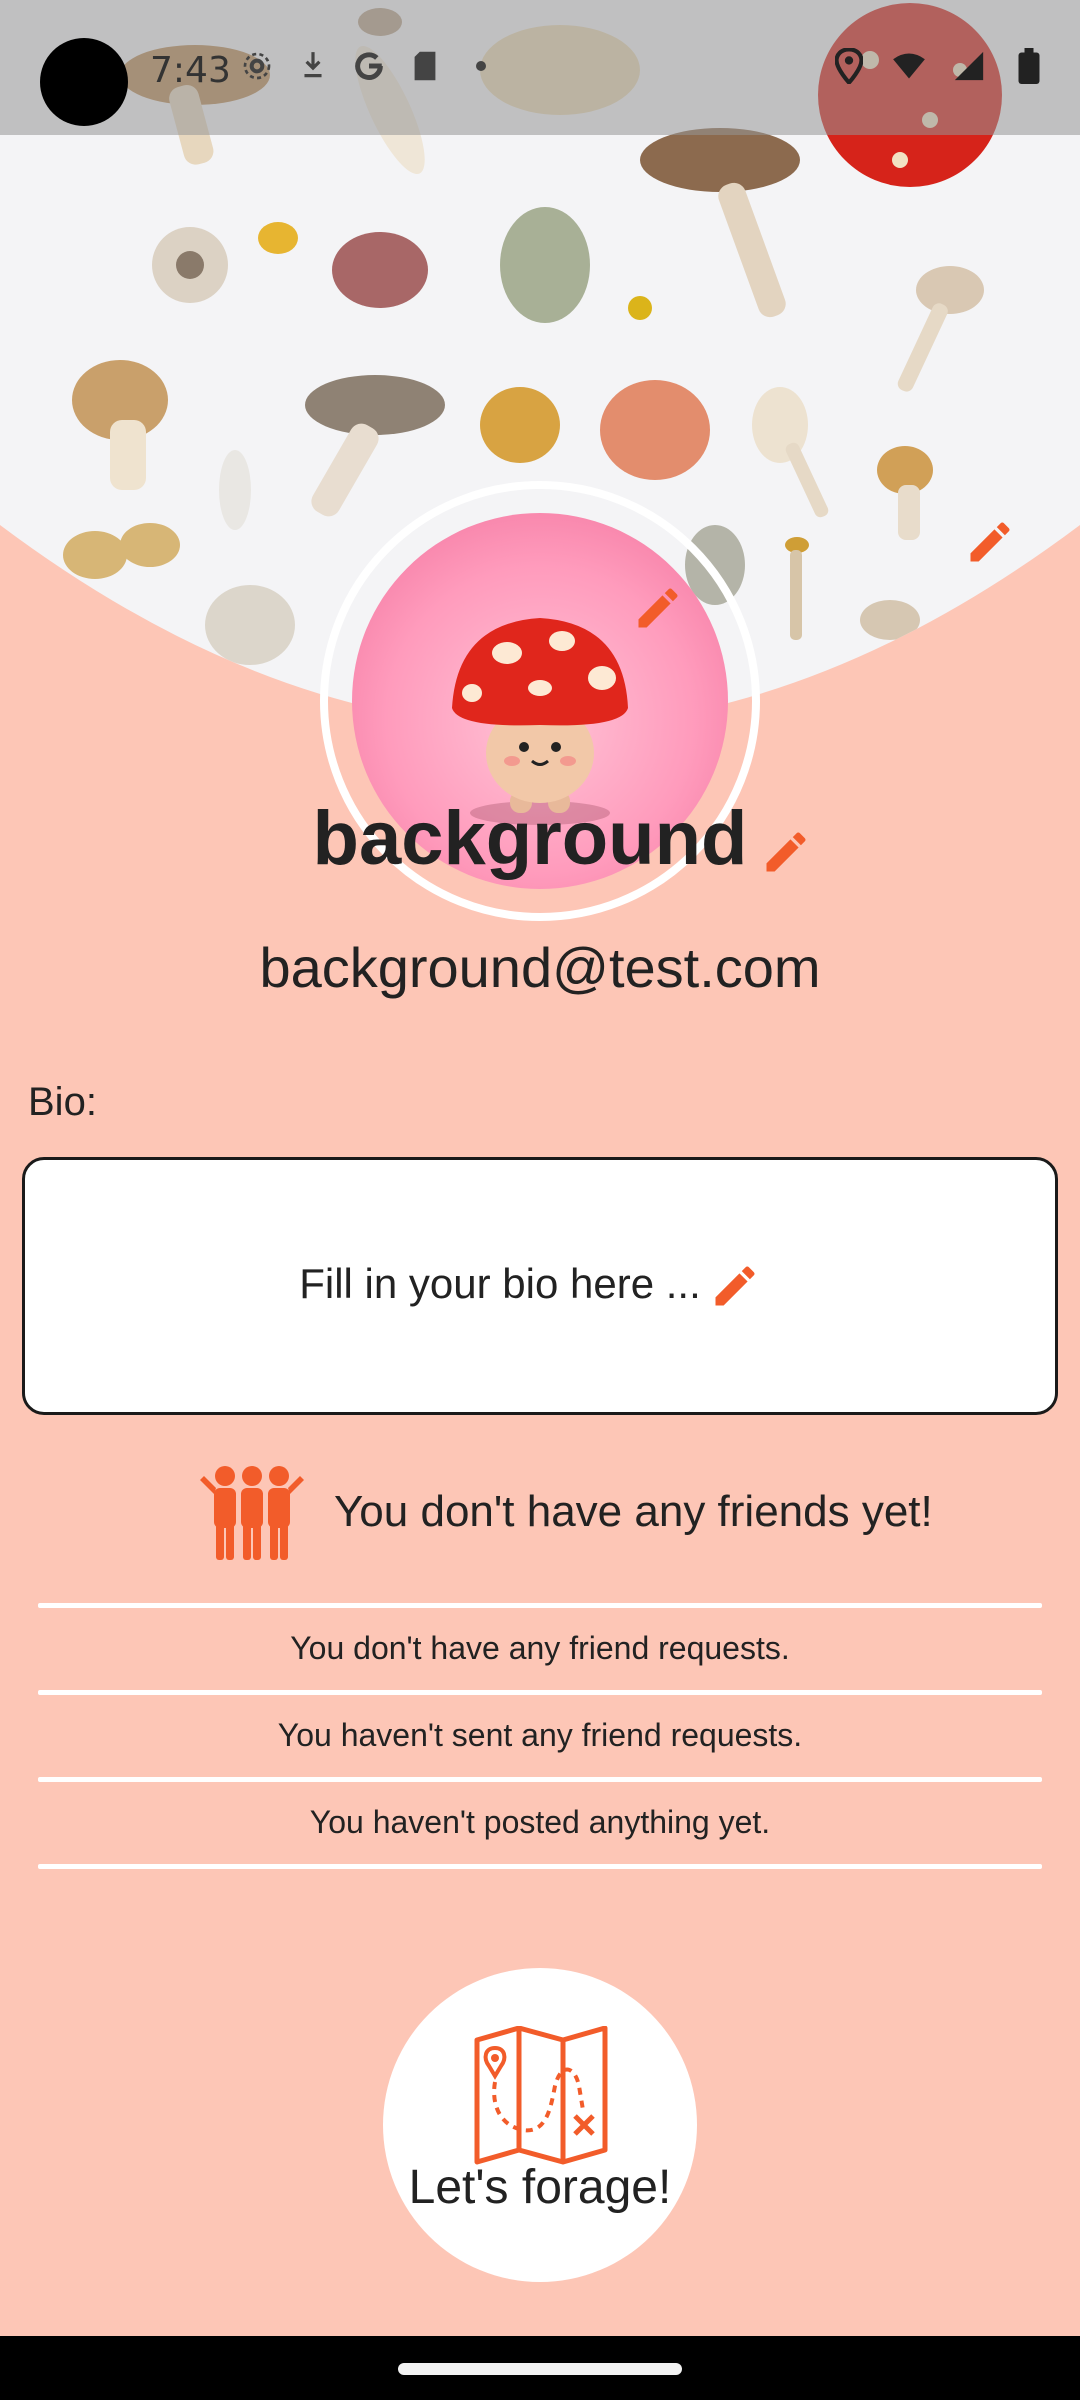 The height and width of the screenshot is (2400, 1080). I want to click on email: background@test.com, so click(540, 967).